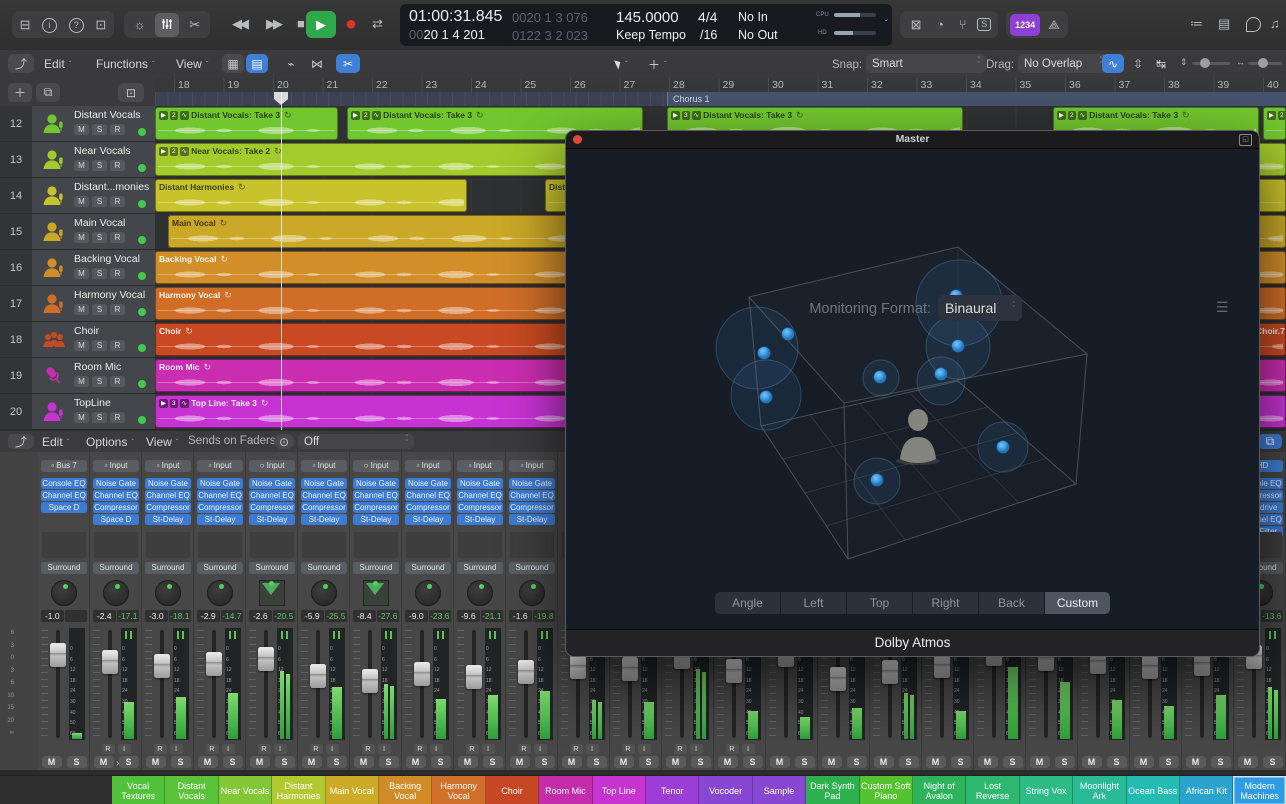 The width and height of the screenshot is (1286, 804). I want to click on back-button: ⤴, so click(21, 63).